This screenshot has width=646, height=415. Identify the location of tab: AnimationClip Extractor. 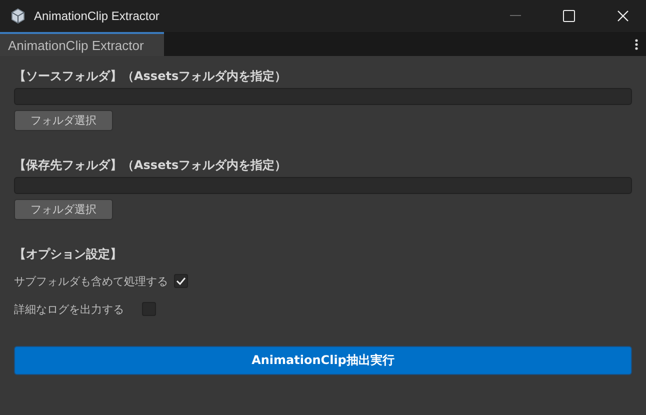
(82, 44).